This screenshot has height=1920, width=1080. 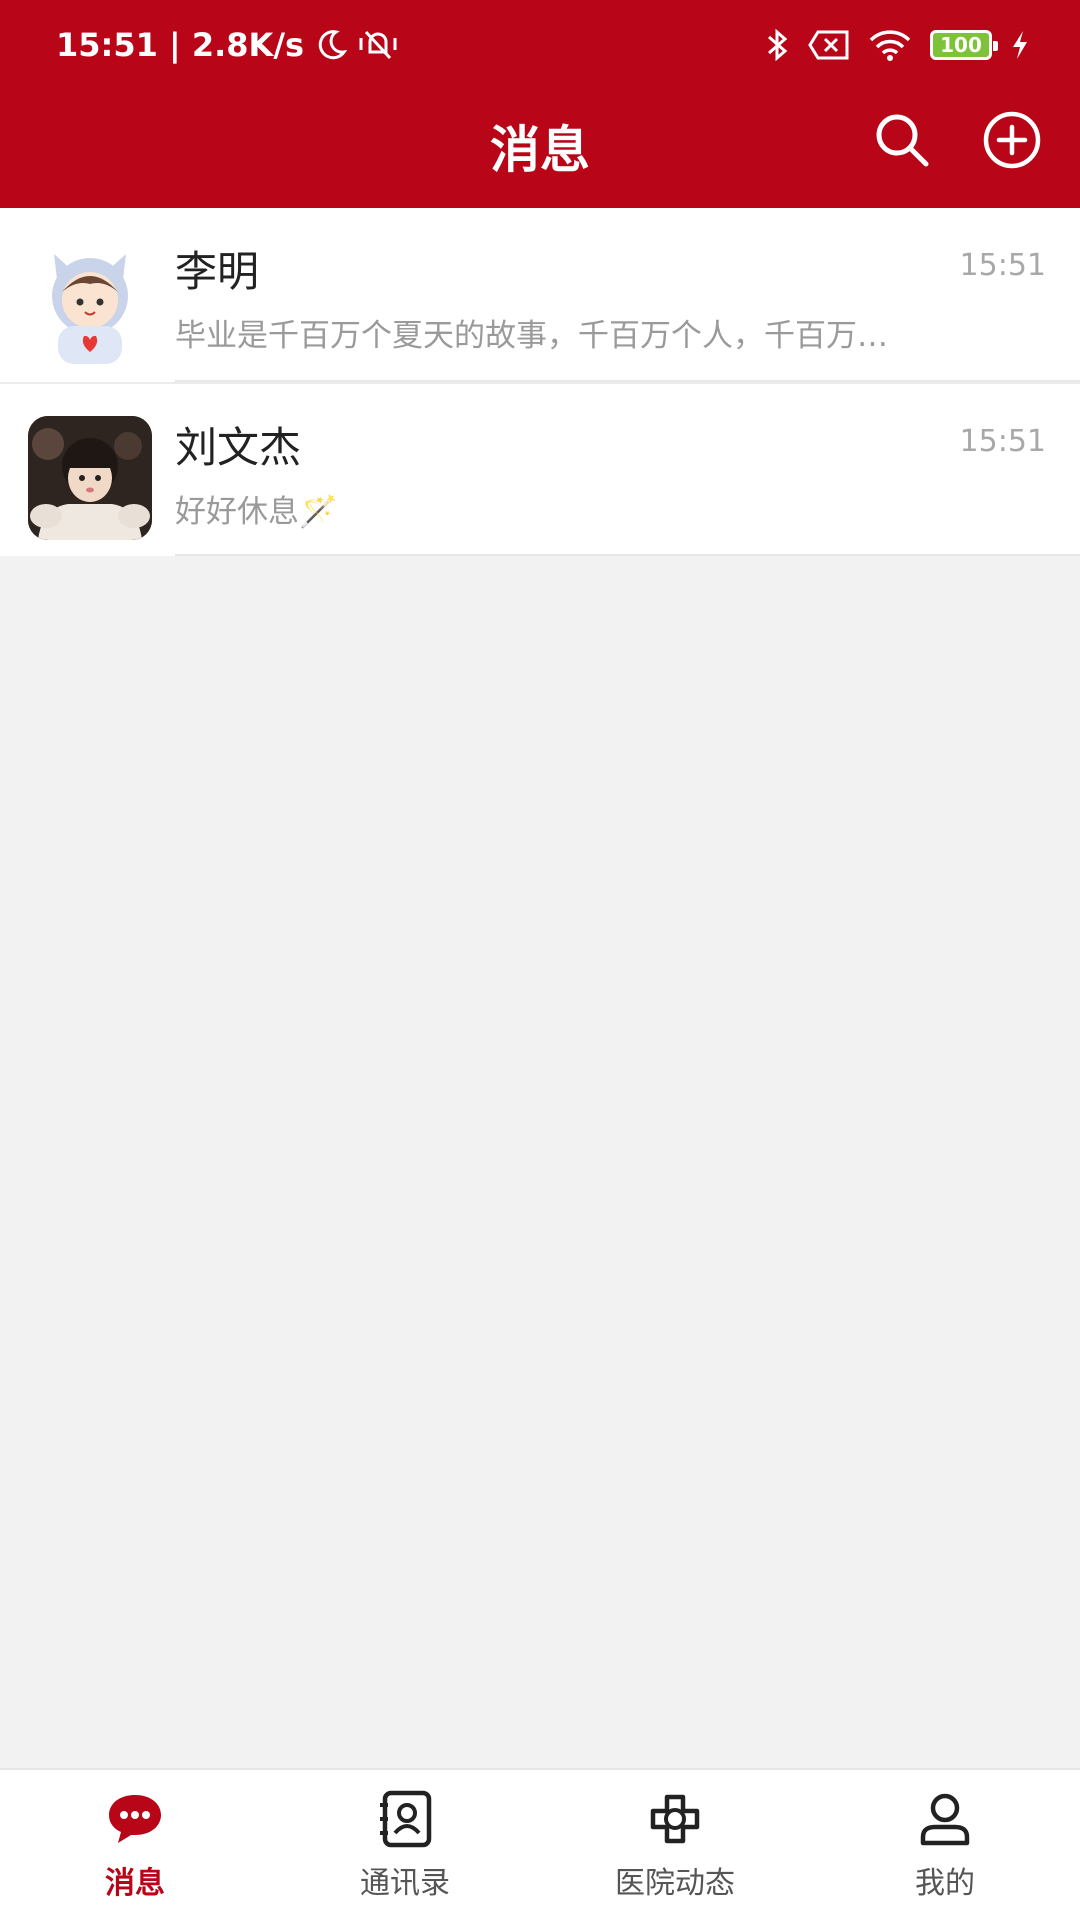 I want to click on app-header: 15:51 | 2.8K/s 100 消息, so click(x=540, y=104).